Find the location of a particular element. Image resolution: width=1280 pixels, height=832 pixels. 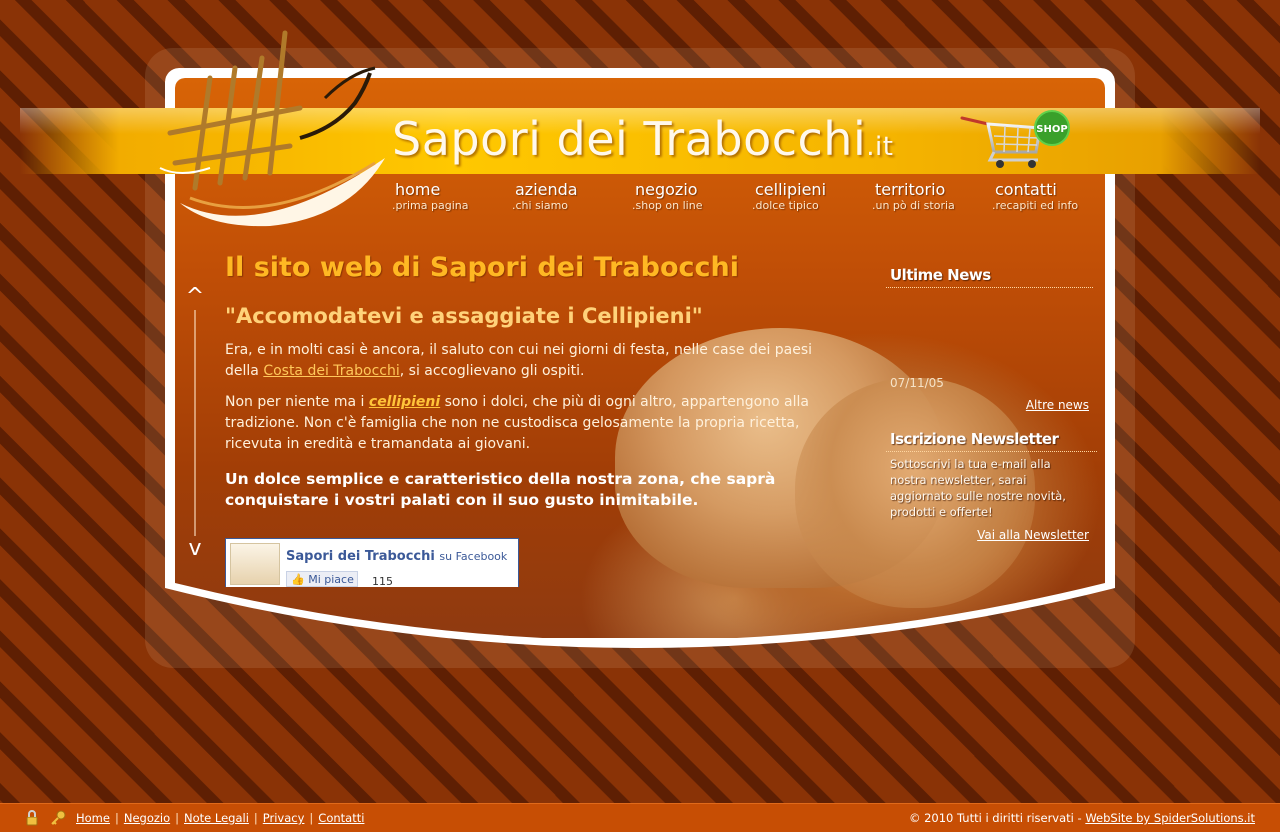

footer-link-negozio: Negozio is located at coordinates (147, 818).